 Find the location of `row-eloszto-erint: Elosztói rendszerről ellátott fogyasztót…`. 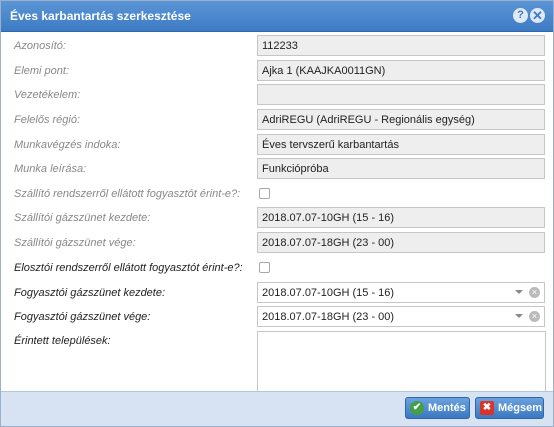

row-eloszto-erint: Elosztói rendszerről ellátott fogyasztót… is located at coordinates (277, 269).